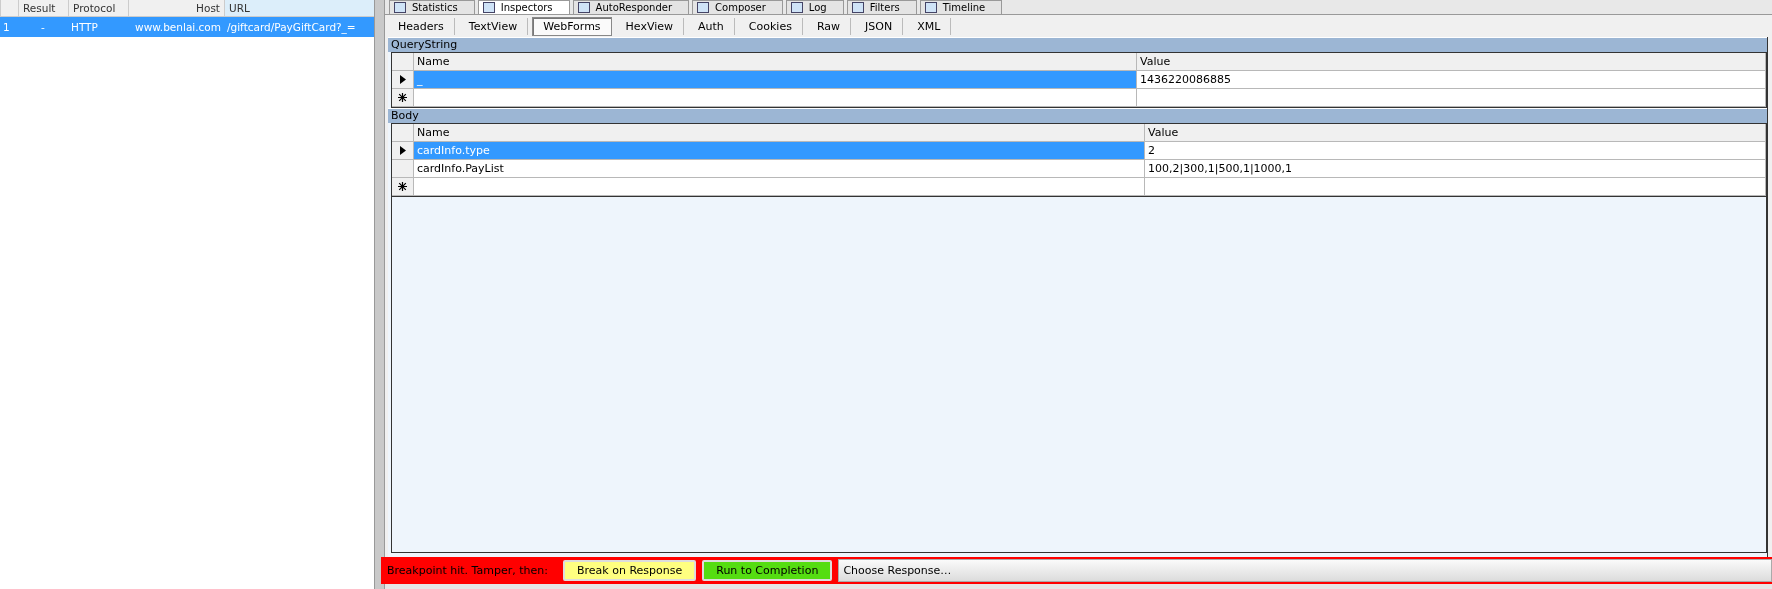  Describe the element at coordinates (767, 570) in the screenshot. I see `action-button: Run to Completion` at that location.